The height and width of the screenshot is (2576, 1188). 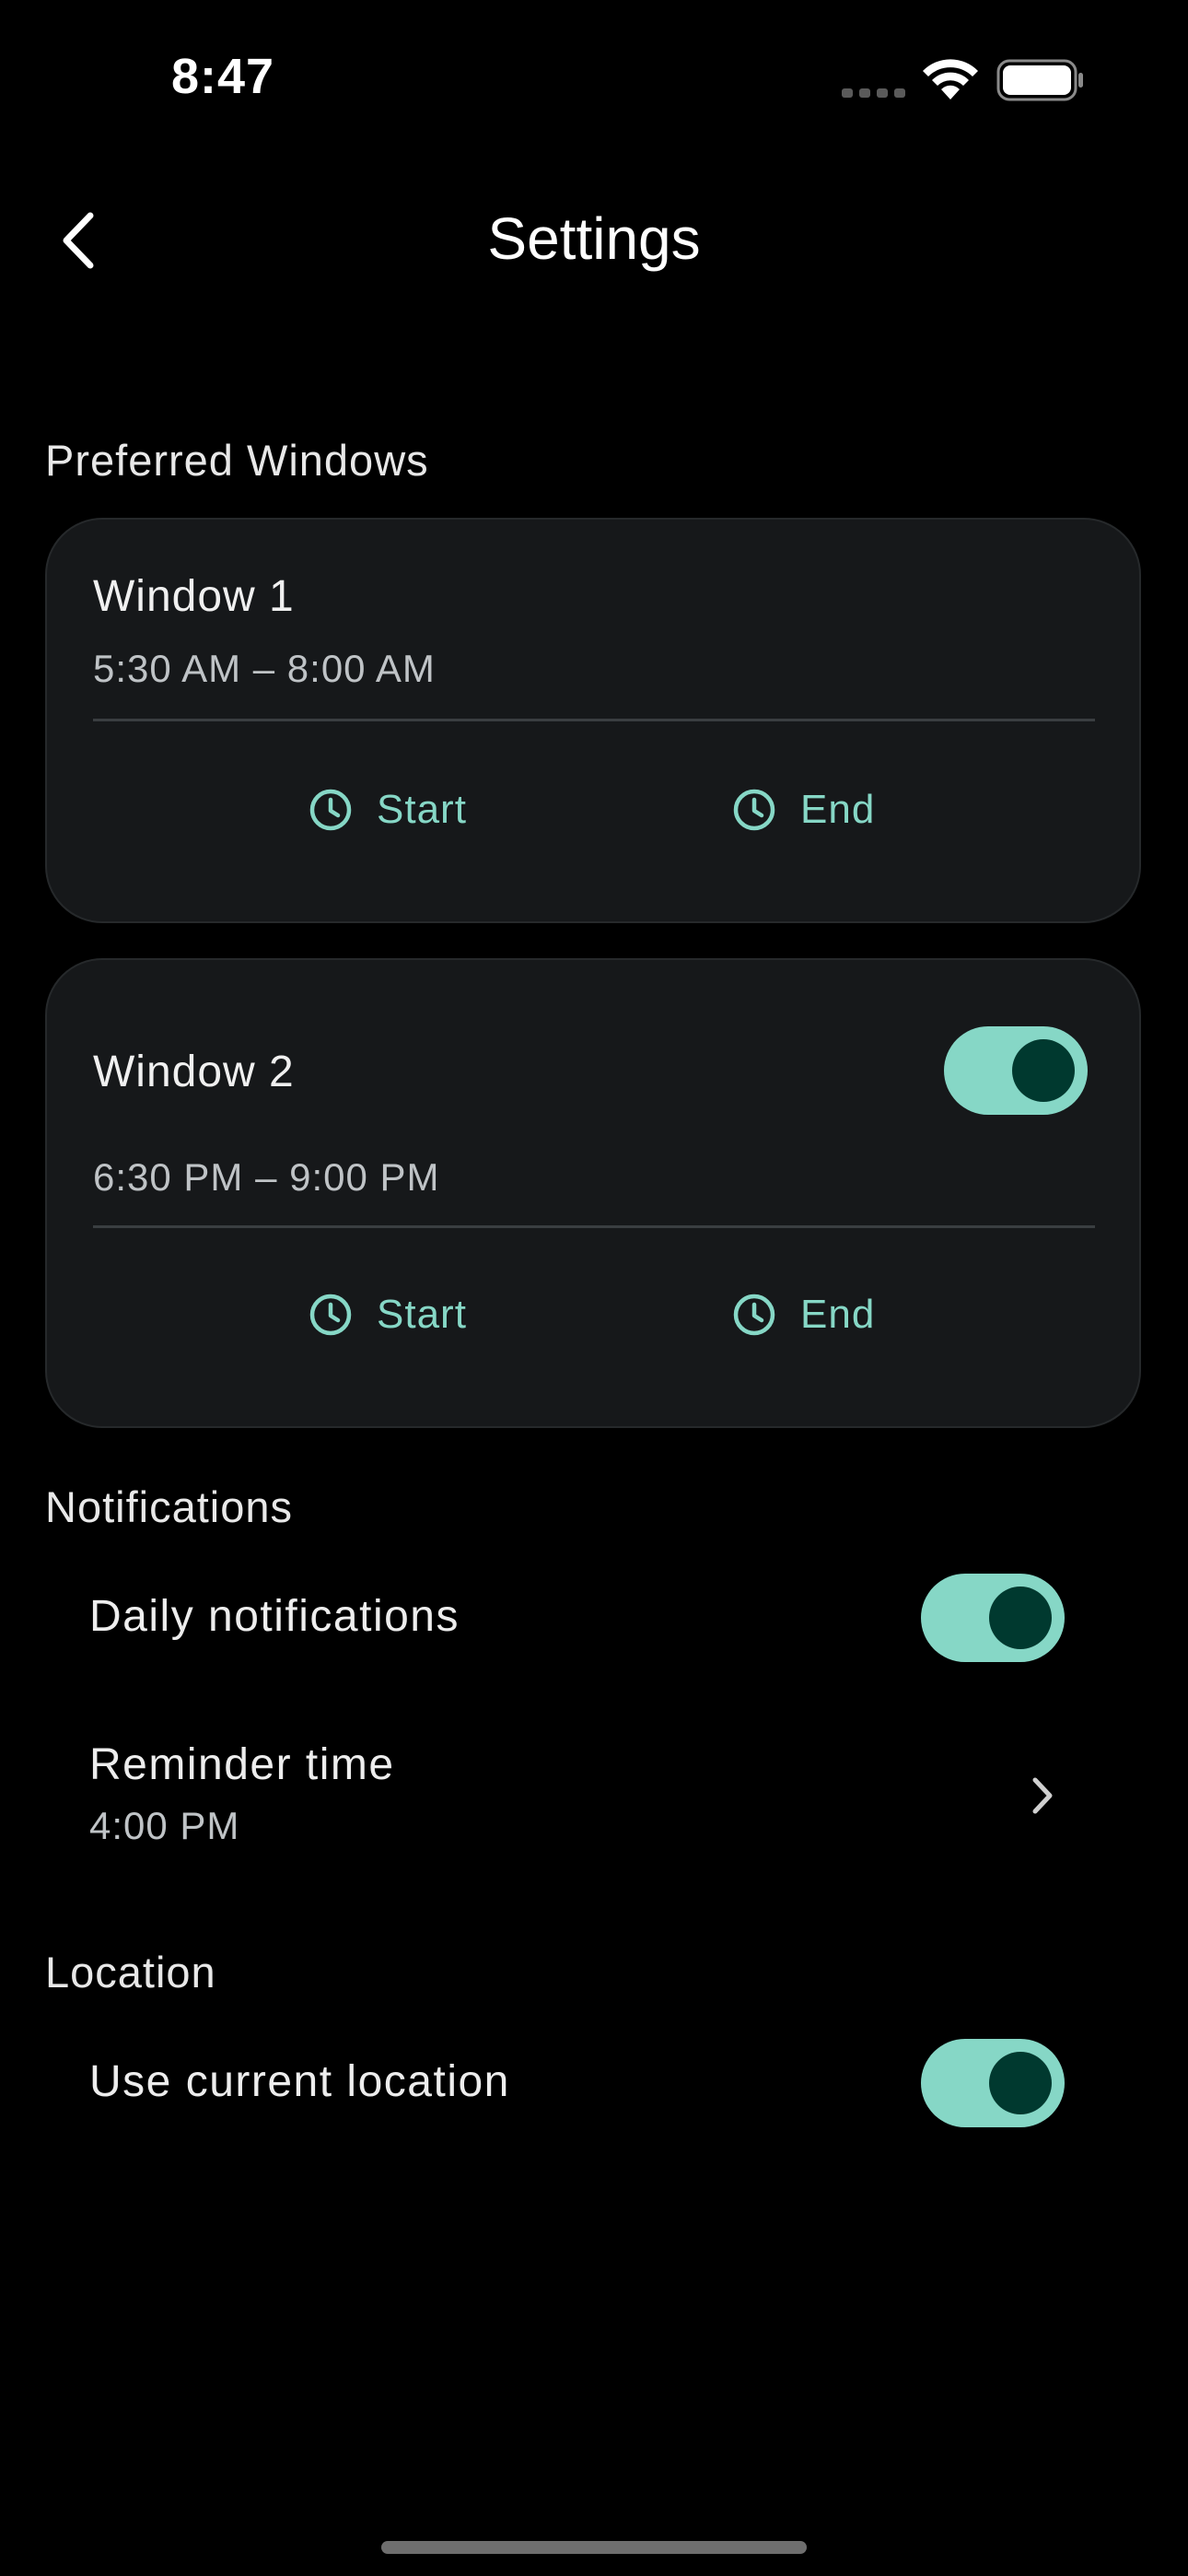 What do you see at coordinates (594, 238) in the screenshot?
I see `page-title: Settings` at bounding box center [594, 238].